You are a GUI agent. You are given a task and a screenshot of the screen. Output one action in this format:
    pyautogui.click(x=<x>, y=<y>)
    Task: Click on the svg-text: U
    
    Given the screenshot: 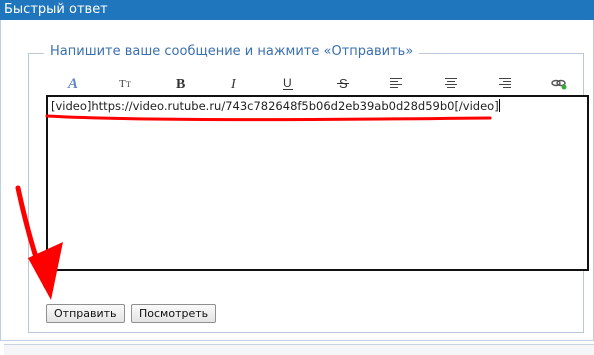 What is the action you would take?
    pyautogui.click(x=287, y=83)
    